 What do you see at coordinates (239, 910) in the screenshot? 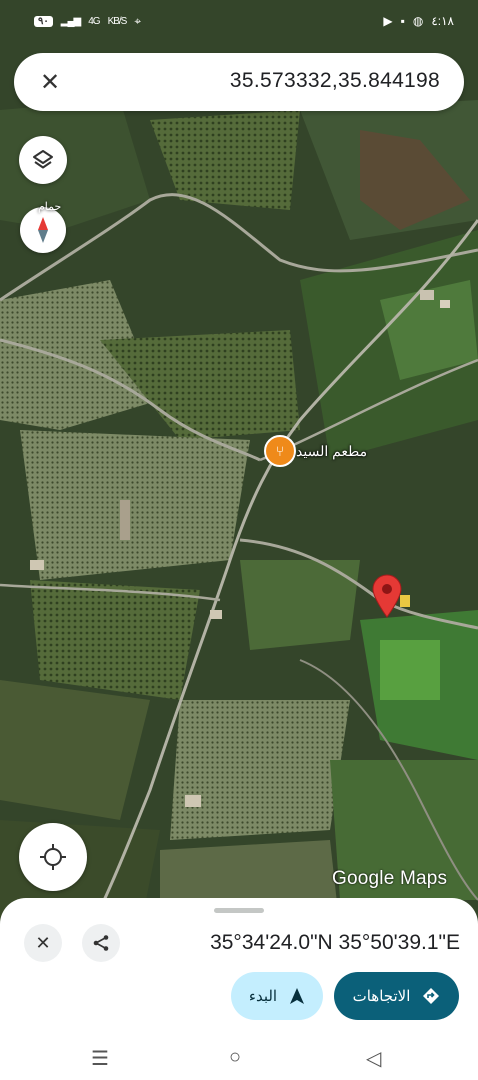
I see `sheet-drag-handle` at bounding box center [239, 910].